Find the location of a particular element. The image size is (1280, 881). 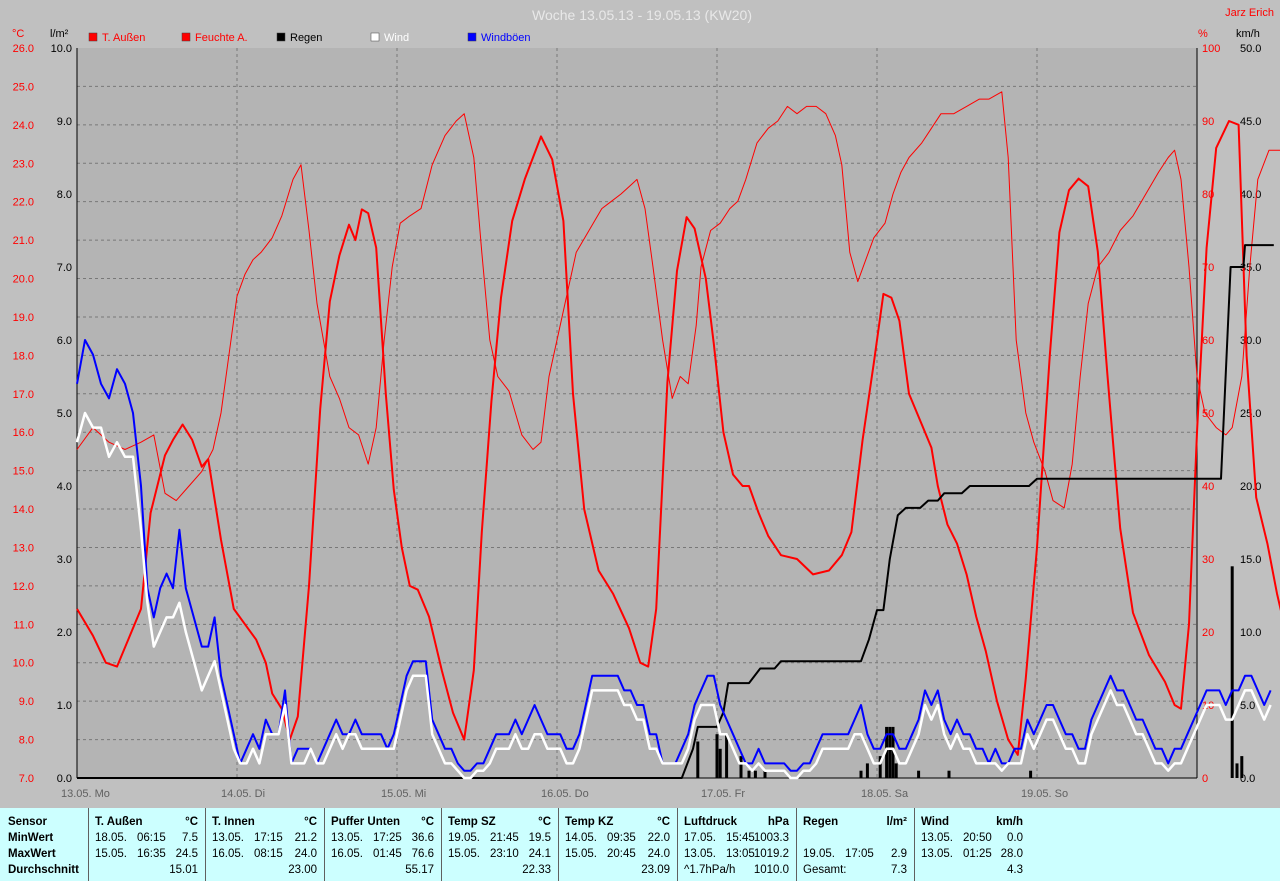

rain-tick-label: 2.0 is located at coordinates (64, 633).